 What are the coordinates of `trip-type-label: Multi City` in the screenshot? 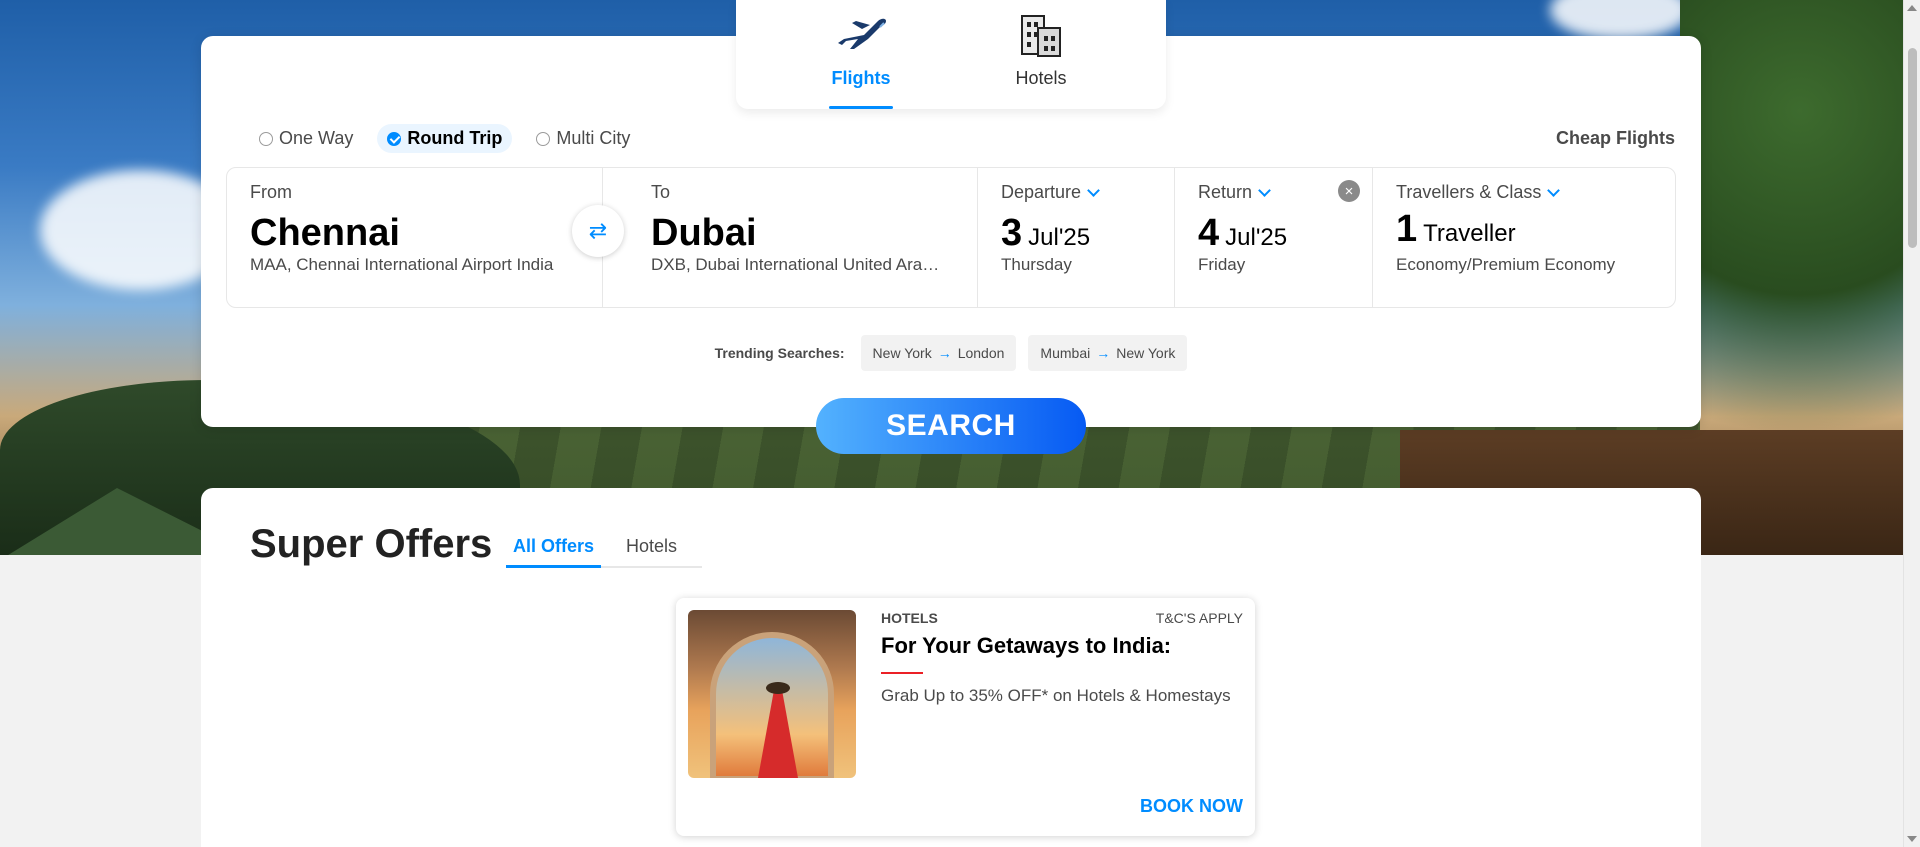 It's located at (593, 138).